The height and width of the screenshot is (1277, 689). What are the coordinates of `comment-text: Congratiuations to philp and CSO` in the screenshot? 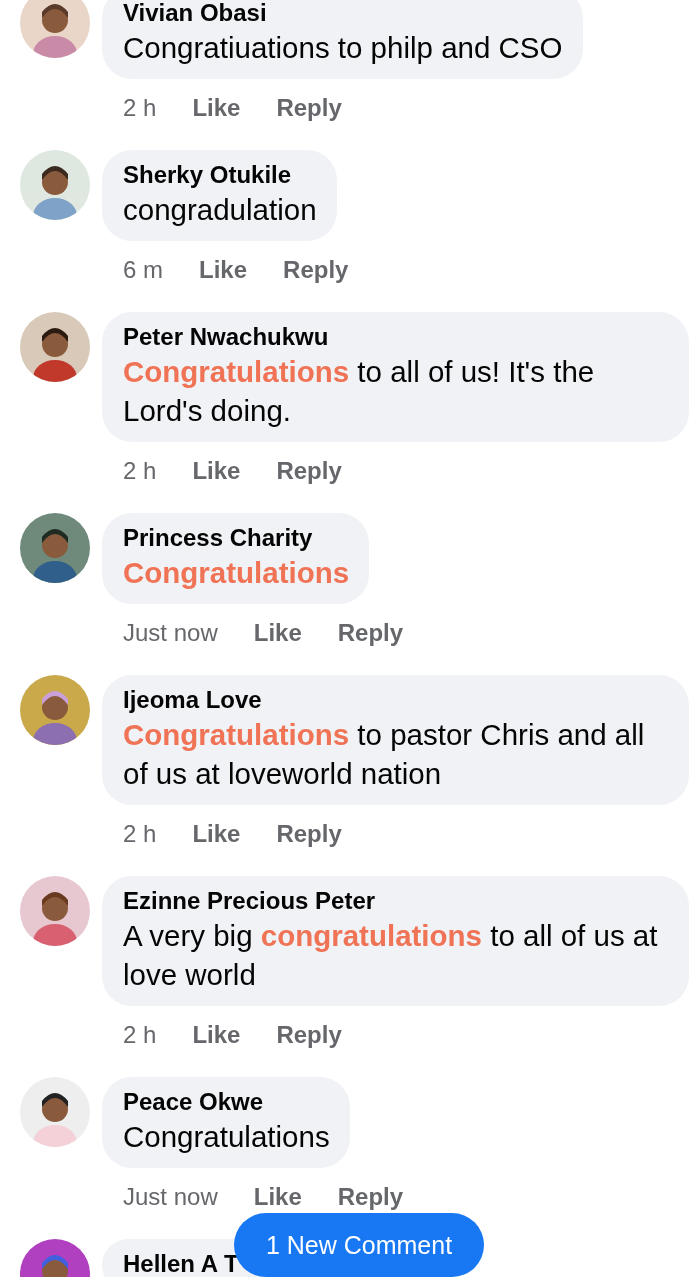 It's located at (343, 48).